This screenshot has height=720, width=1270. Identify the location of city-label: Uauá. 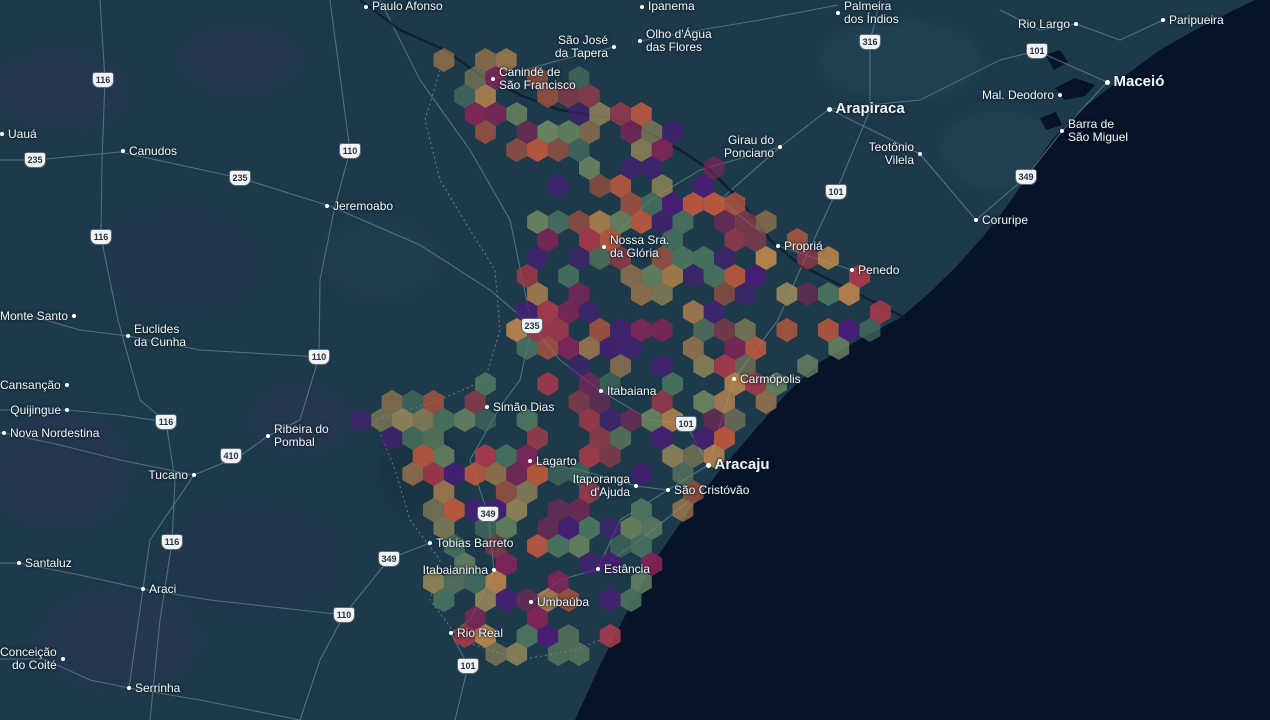
(18, 134).